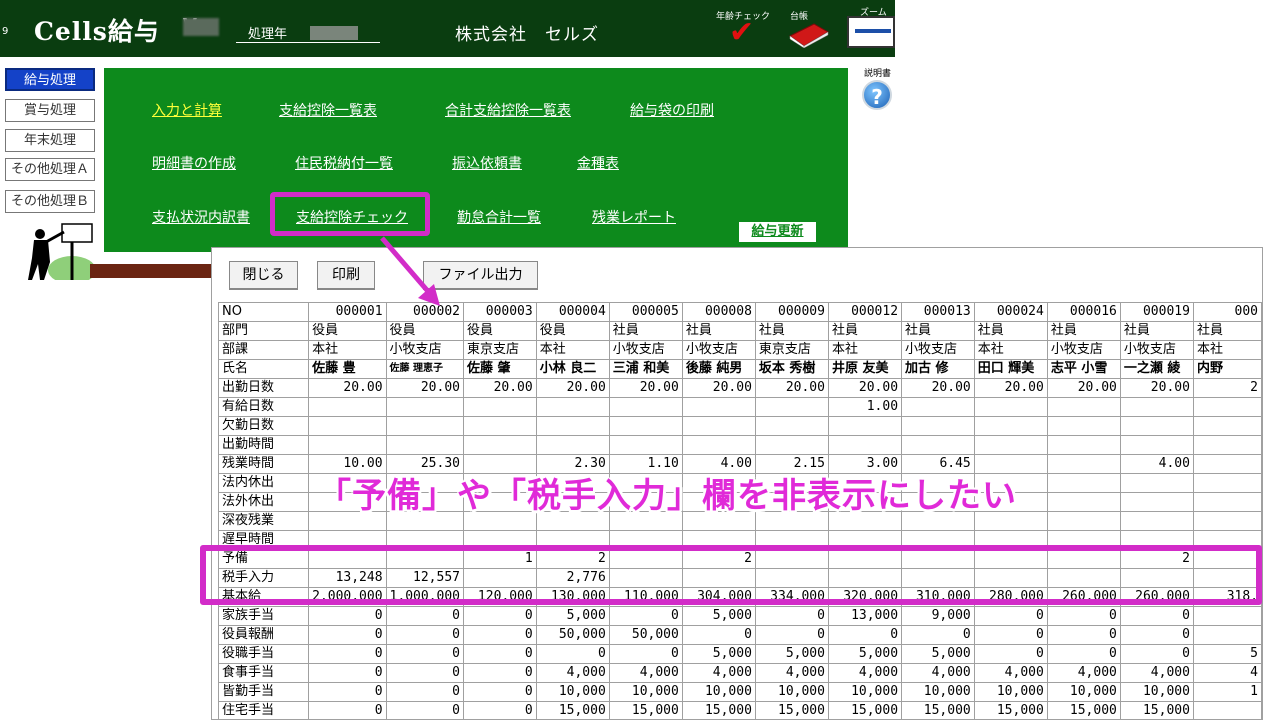 Image resolution: width=1280 pixels, height=720 pixels. What do you see at coordinates (572, 635) in the screenshot?
I see `grid-cell: 50,000` at bounding box center [572, 635].